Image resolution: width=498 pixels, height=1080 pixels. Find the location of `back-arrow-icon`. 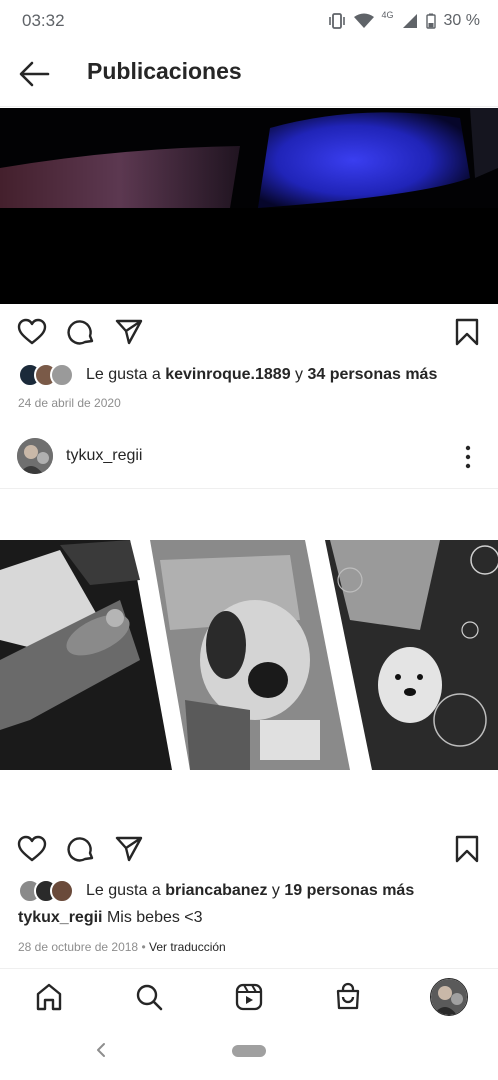

back-arrow-icon is located at coordinates (34, 74).